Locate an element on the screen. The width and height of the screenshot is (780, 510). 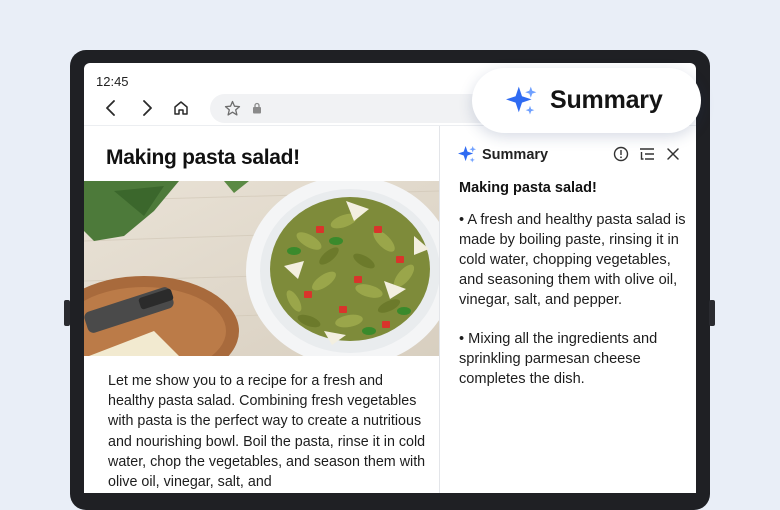
summary-panel-title: Summary is located at coordinates (515, 154).